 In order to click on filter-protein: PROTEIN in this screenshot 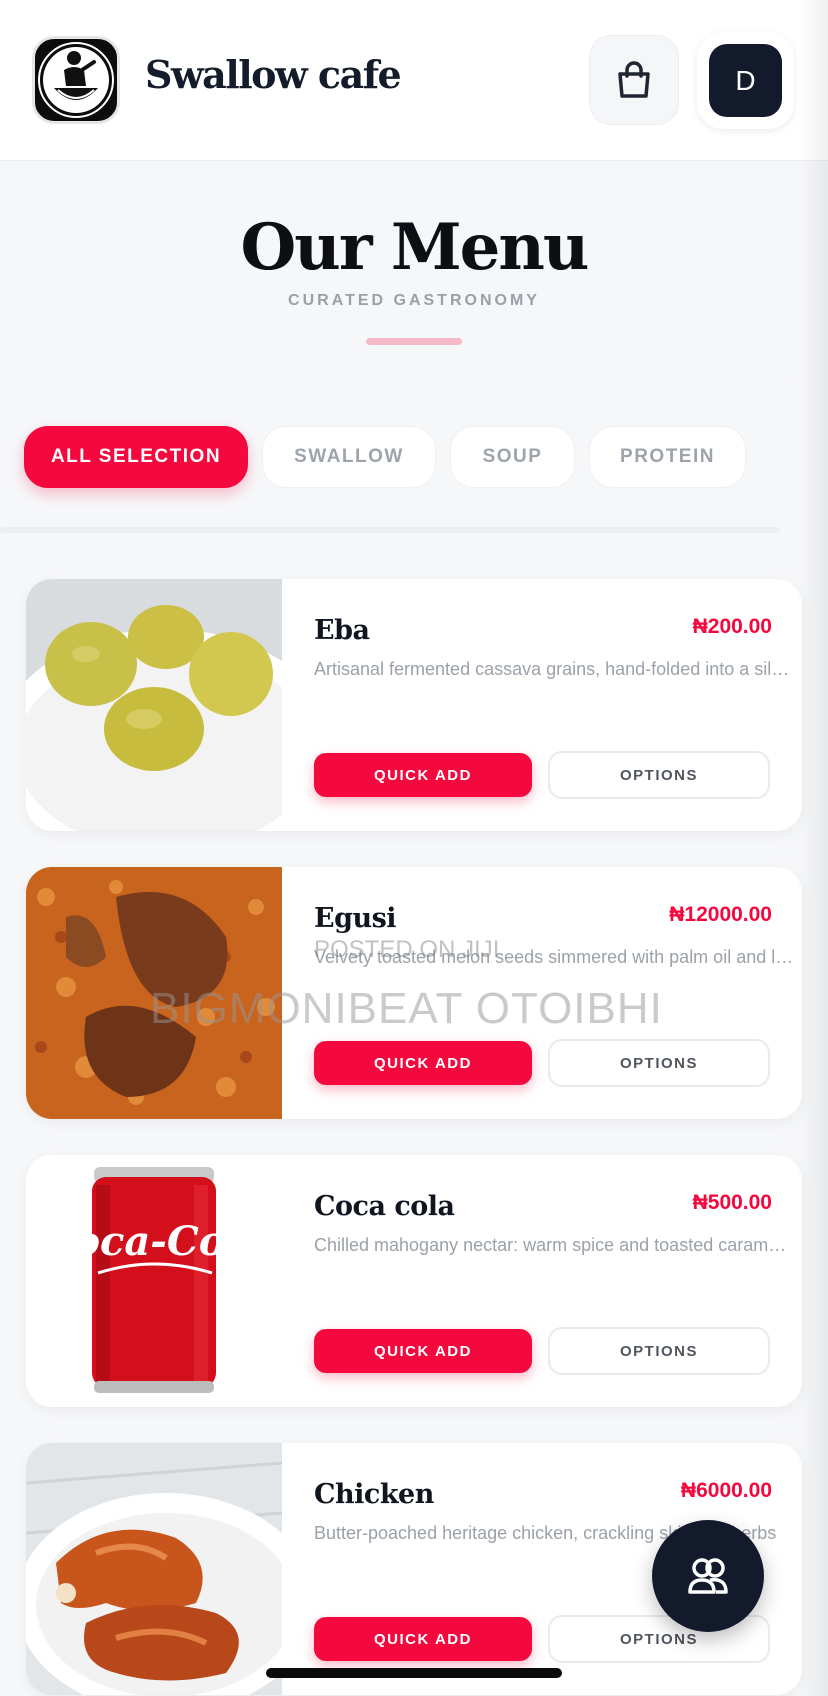, I will do `click(667, 457)`.